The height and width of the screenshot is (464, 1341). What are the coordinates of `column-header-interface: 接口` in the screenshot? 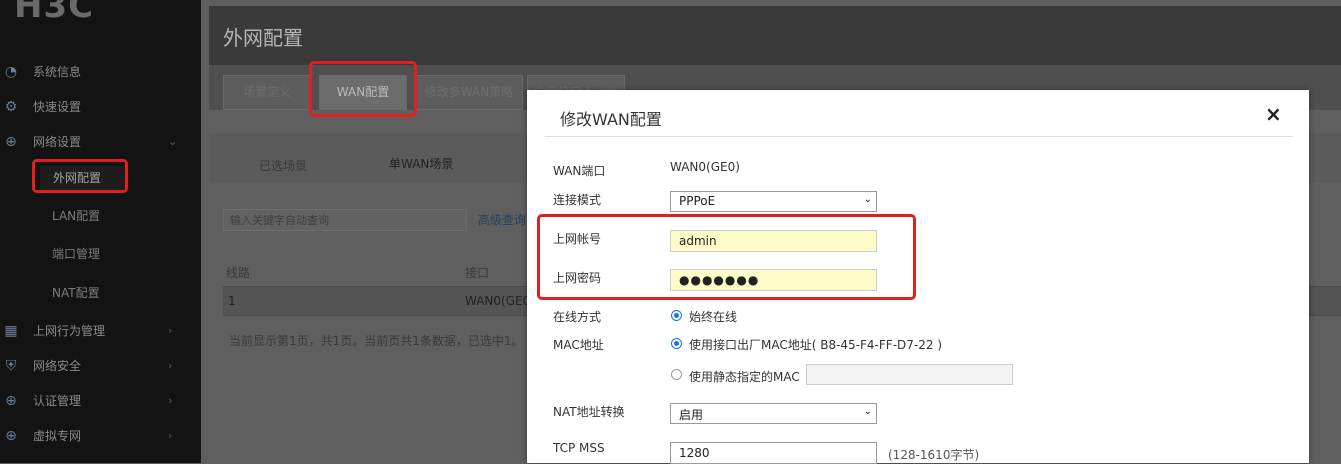 It's located at (477, 273).